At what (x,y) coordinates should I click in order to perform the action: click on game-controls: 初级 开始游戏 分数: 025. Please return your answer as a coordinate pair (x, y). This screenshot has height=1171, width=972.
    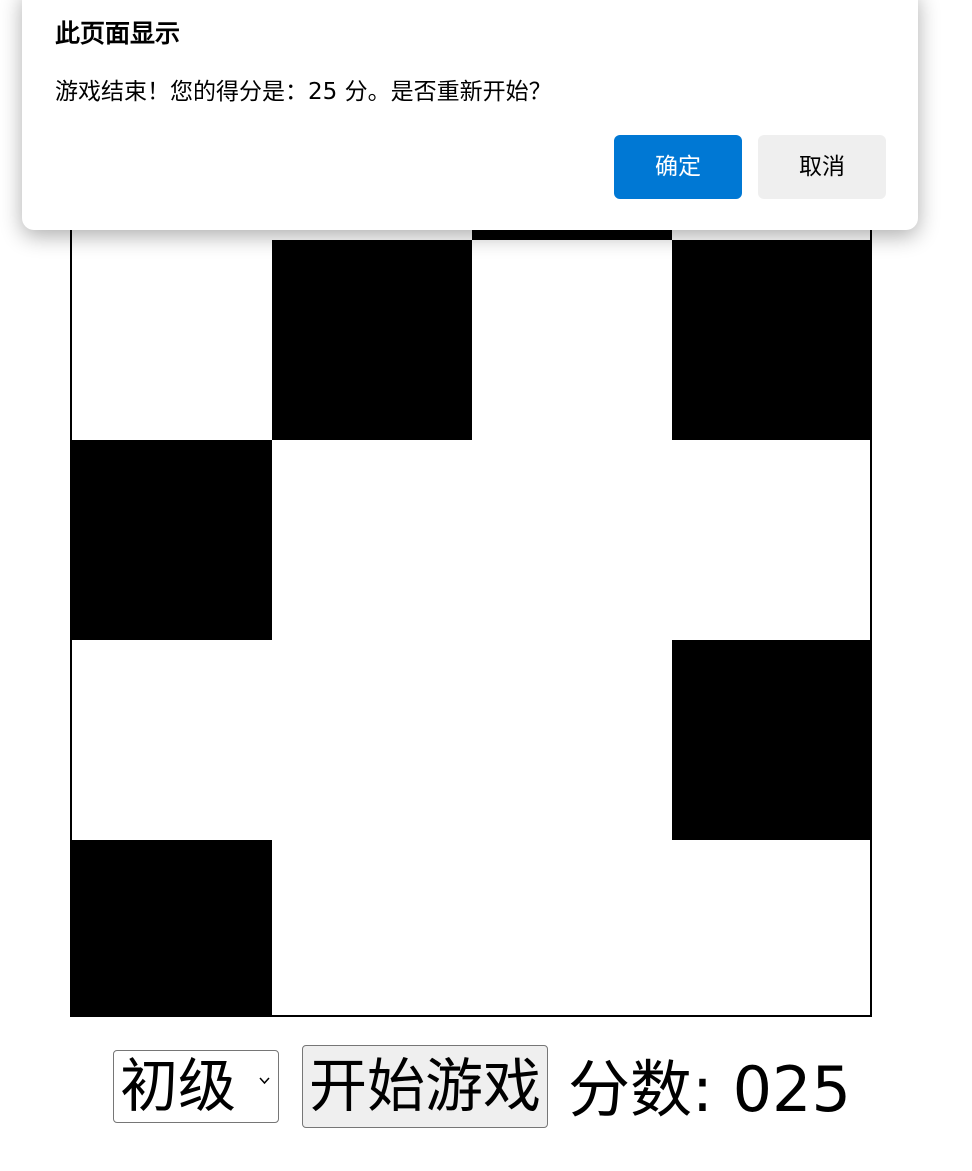
    Looking at the image, I should click on (486, 1090).